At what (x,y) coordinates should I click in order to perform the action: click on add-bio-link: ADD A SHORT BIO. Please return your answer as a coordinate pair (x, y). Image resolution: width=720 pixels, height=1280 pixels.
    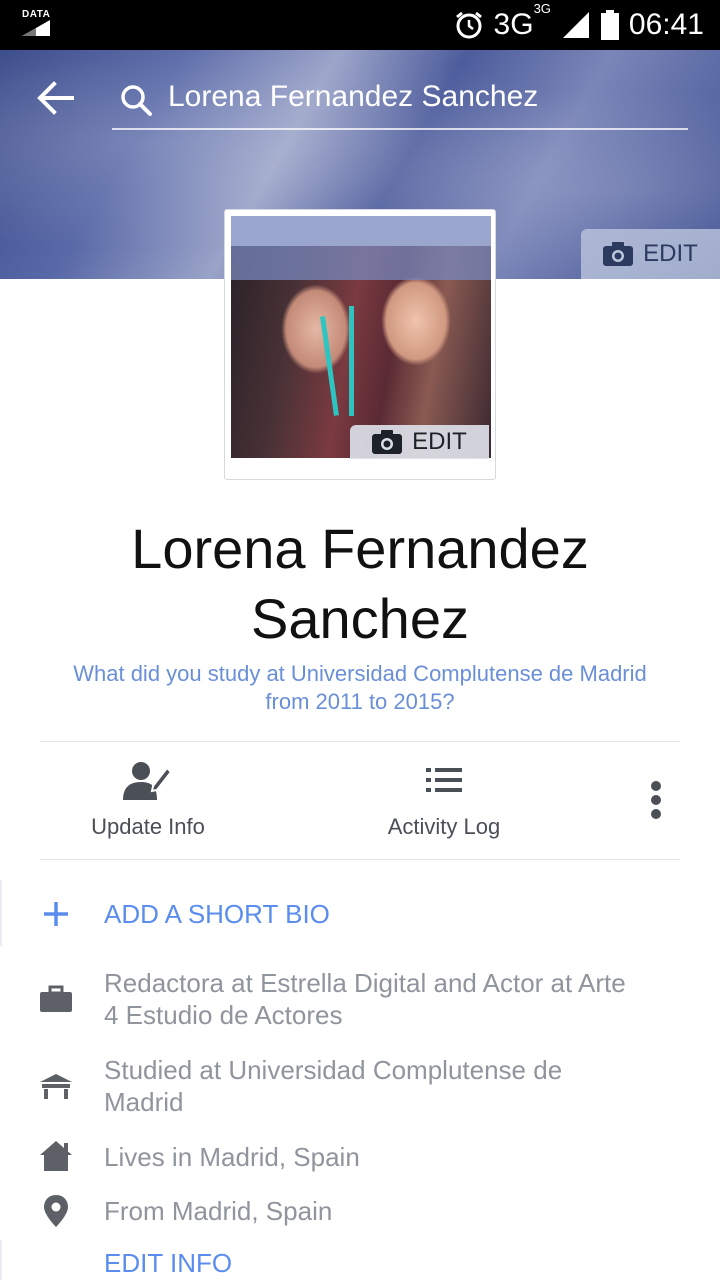
    Looking at the image, I should click on (394, 914).